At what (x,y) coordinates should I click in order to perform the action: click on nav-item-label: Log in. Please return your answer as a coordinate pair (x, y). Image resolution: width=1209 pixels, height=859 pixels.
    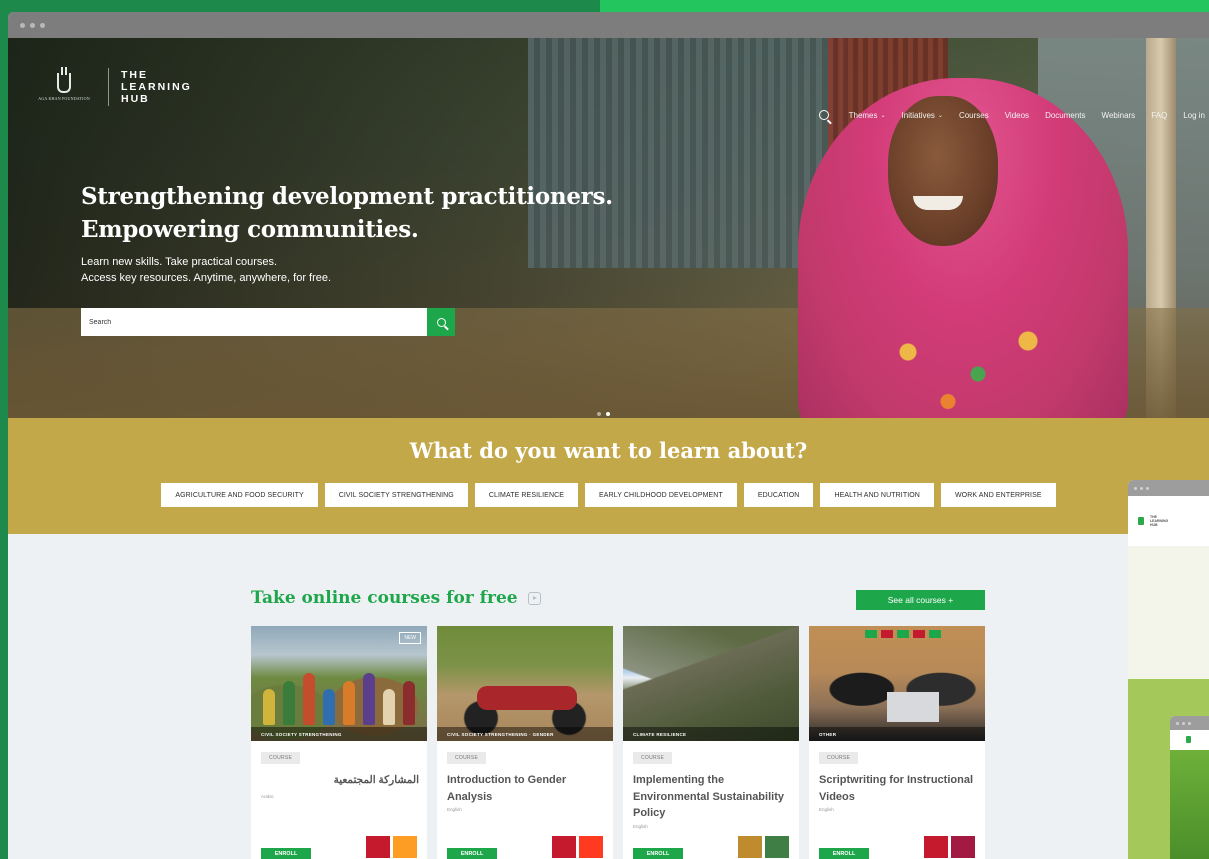
    Looking at the image, I should click on (1194, 115).